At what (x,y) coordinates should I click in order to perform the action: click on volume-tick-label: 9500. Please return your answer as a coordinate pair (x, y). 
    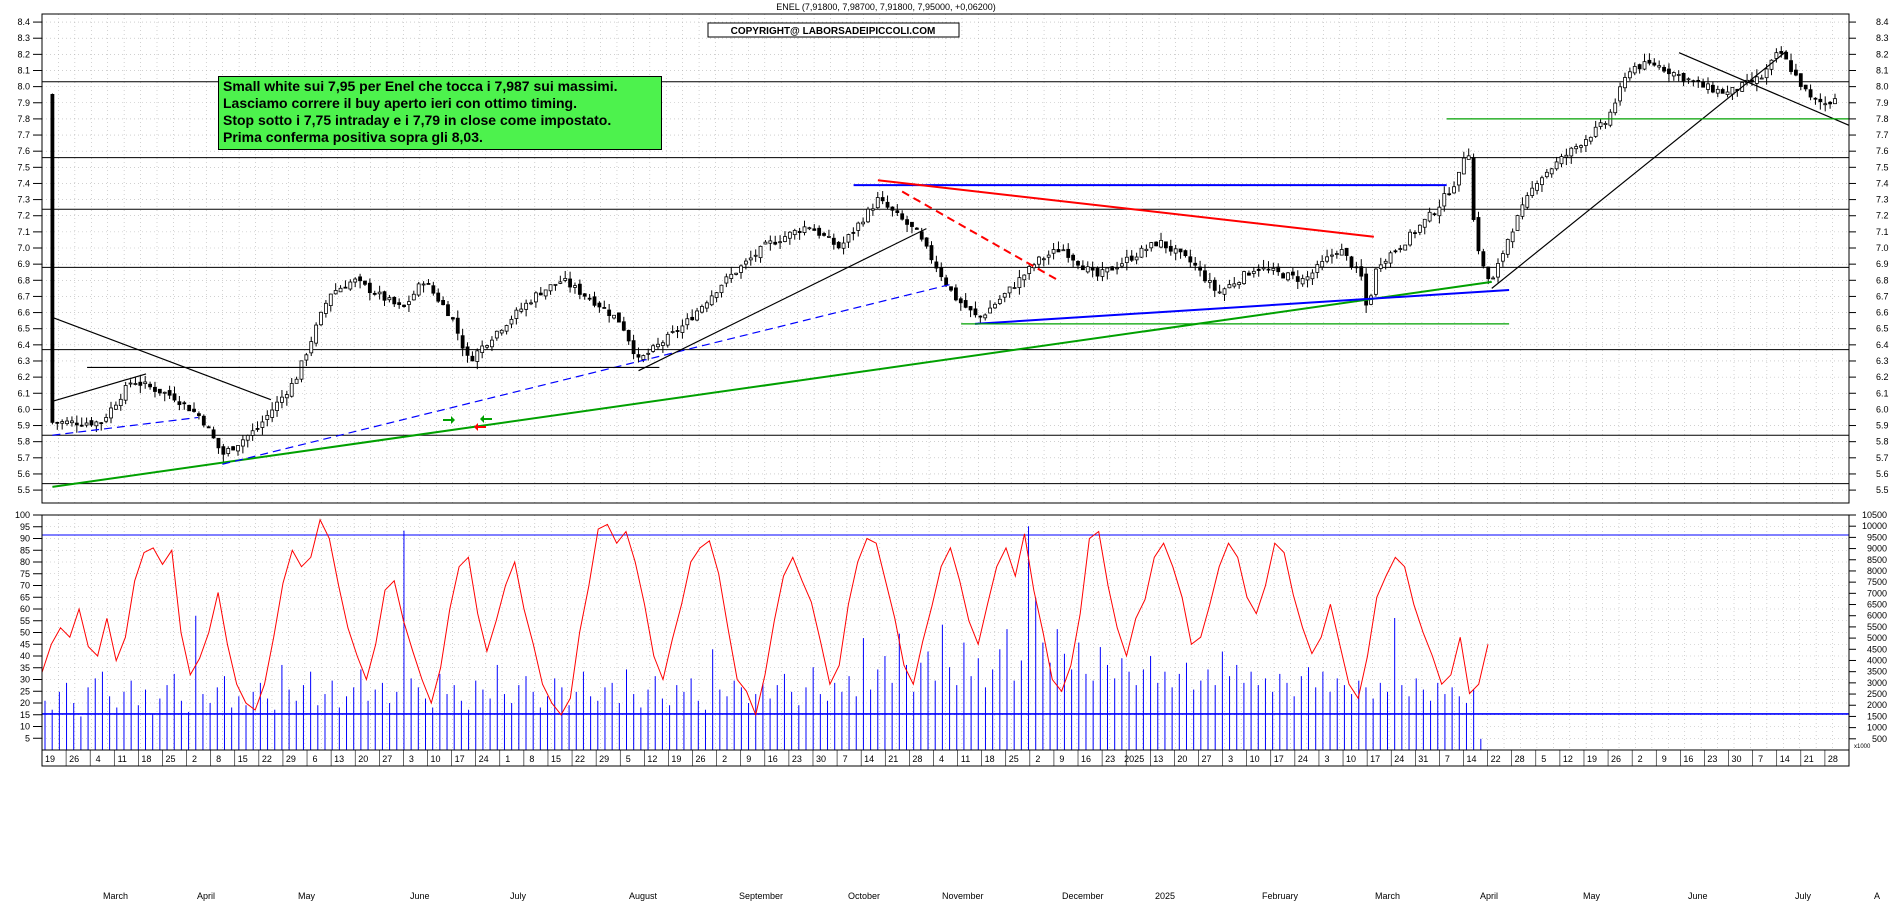
    Looking at the image, I should click on (1877, 537).